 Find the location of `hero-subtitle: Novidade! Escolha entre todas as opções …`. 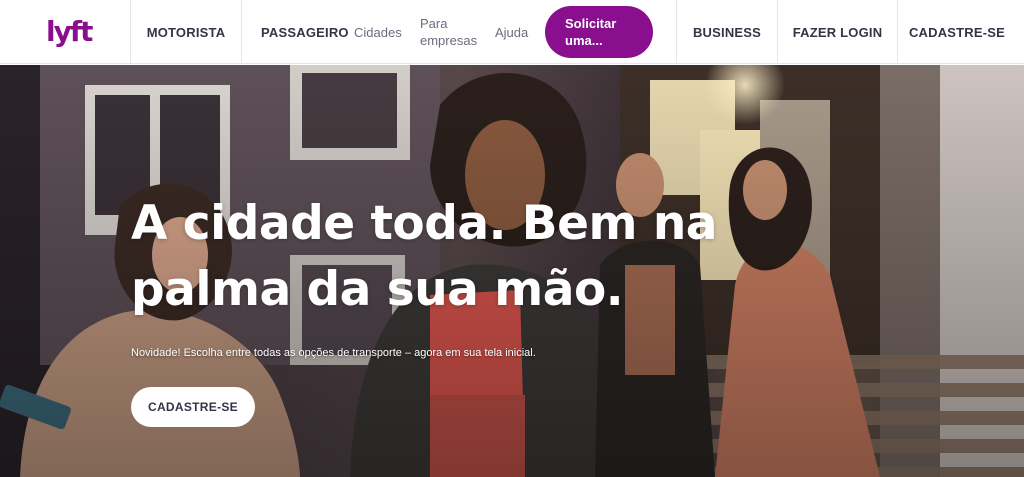

hero-subtitle: Novidade! Escolha entre todas as opções … is located at coordinates (333, 353).